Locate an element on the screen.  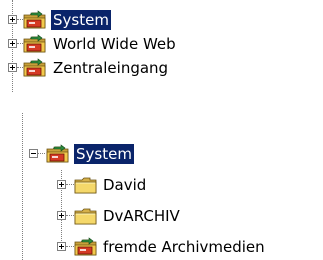
tree-item-label: fremde Archivmedien is located at coordinates (184, 247).